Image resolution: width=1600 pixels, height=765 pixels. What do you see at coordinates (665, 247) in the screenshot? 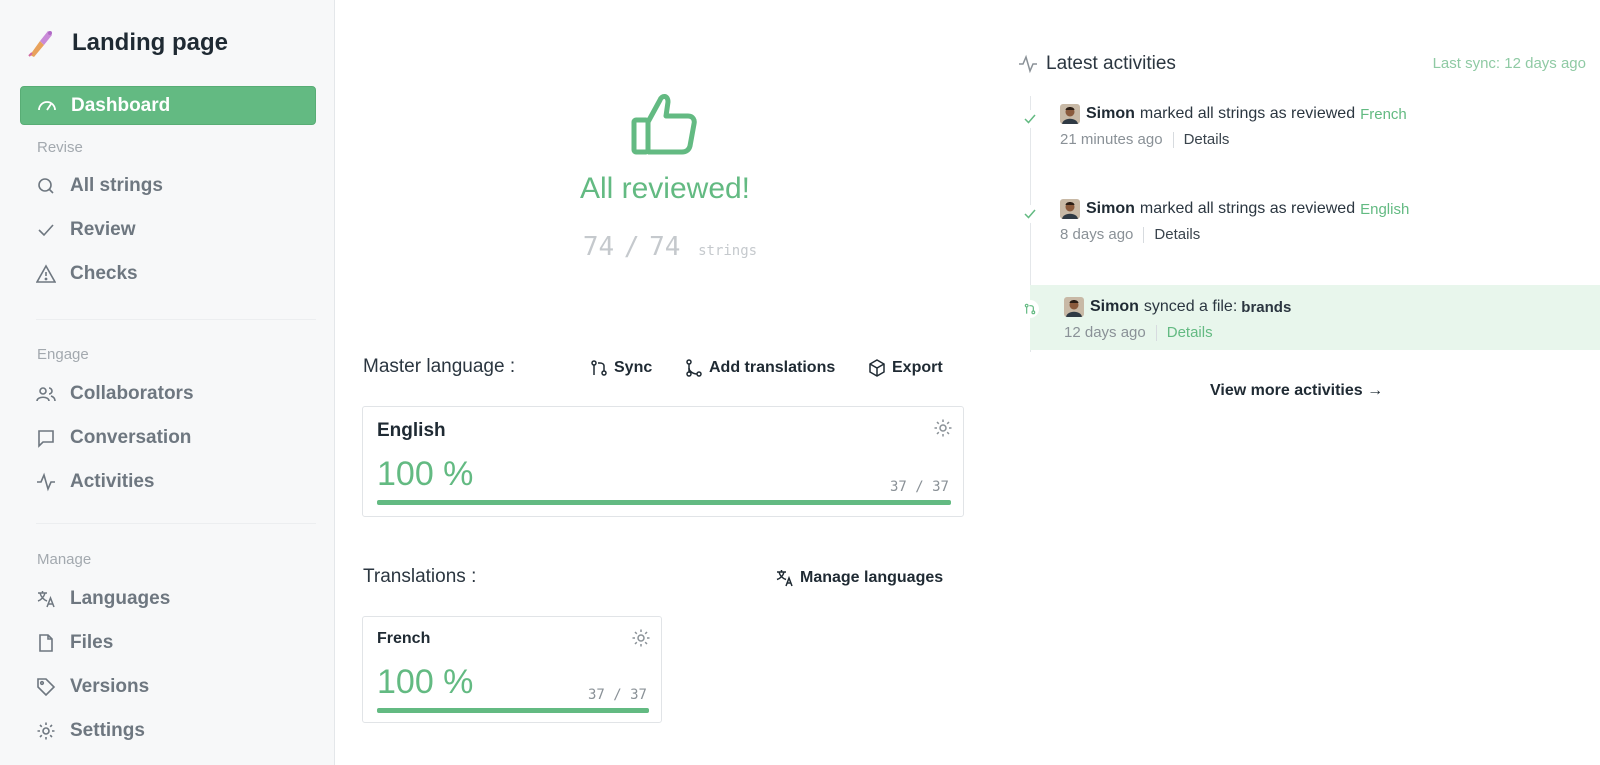
I see `total-count: 74` at bounding box center [665, 247].